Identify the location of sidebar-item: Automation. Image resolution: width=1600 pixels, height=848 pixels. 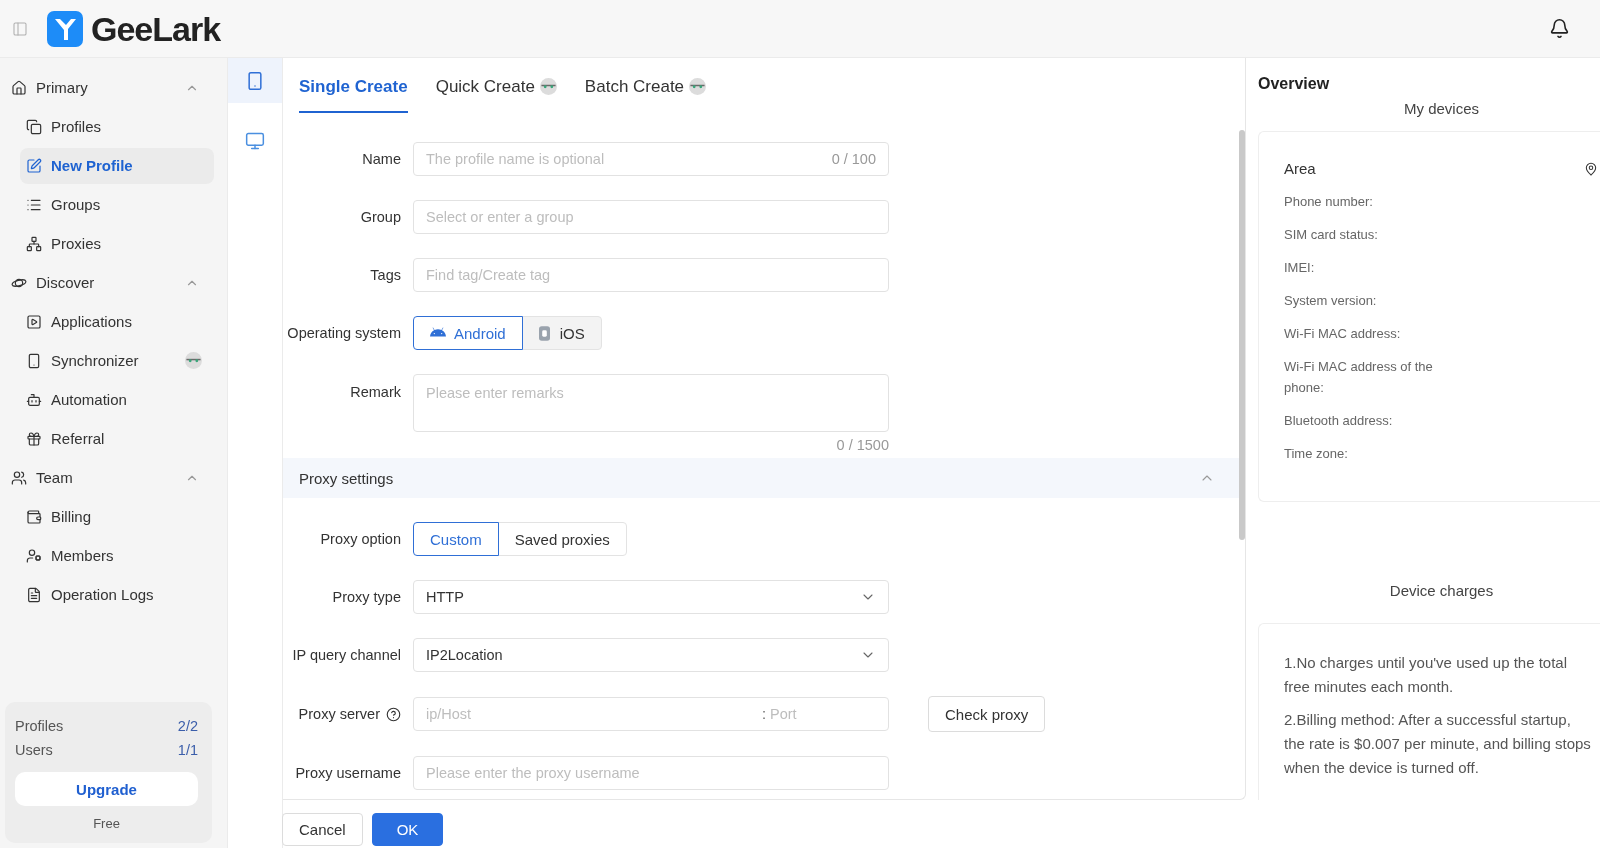
(117, 399).